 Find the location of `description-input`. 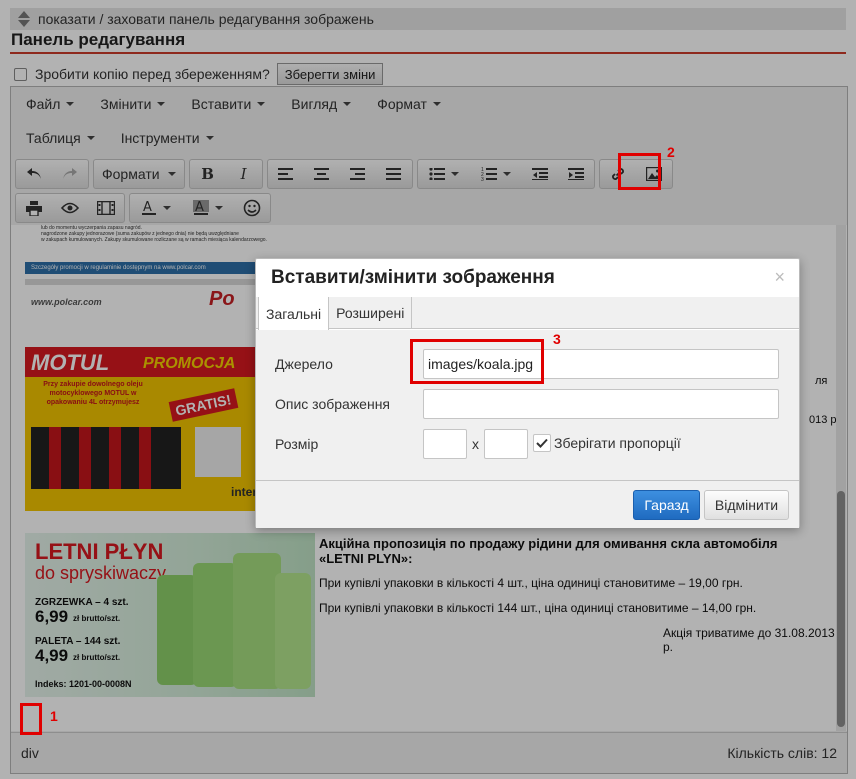

description-input is located at coordinates (601, 404).